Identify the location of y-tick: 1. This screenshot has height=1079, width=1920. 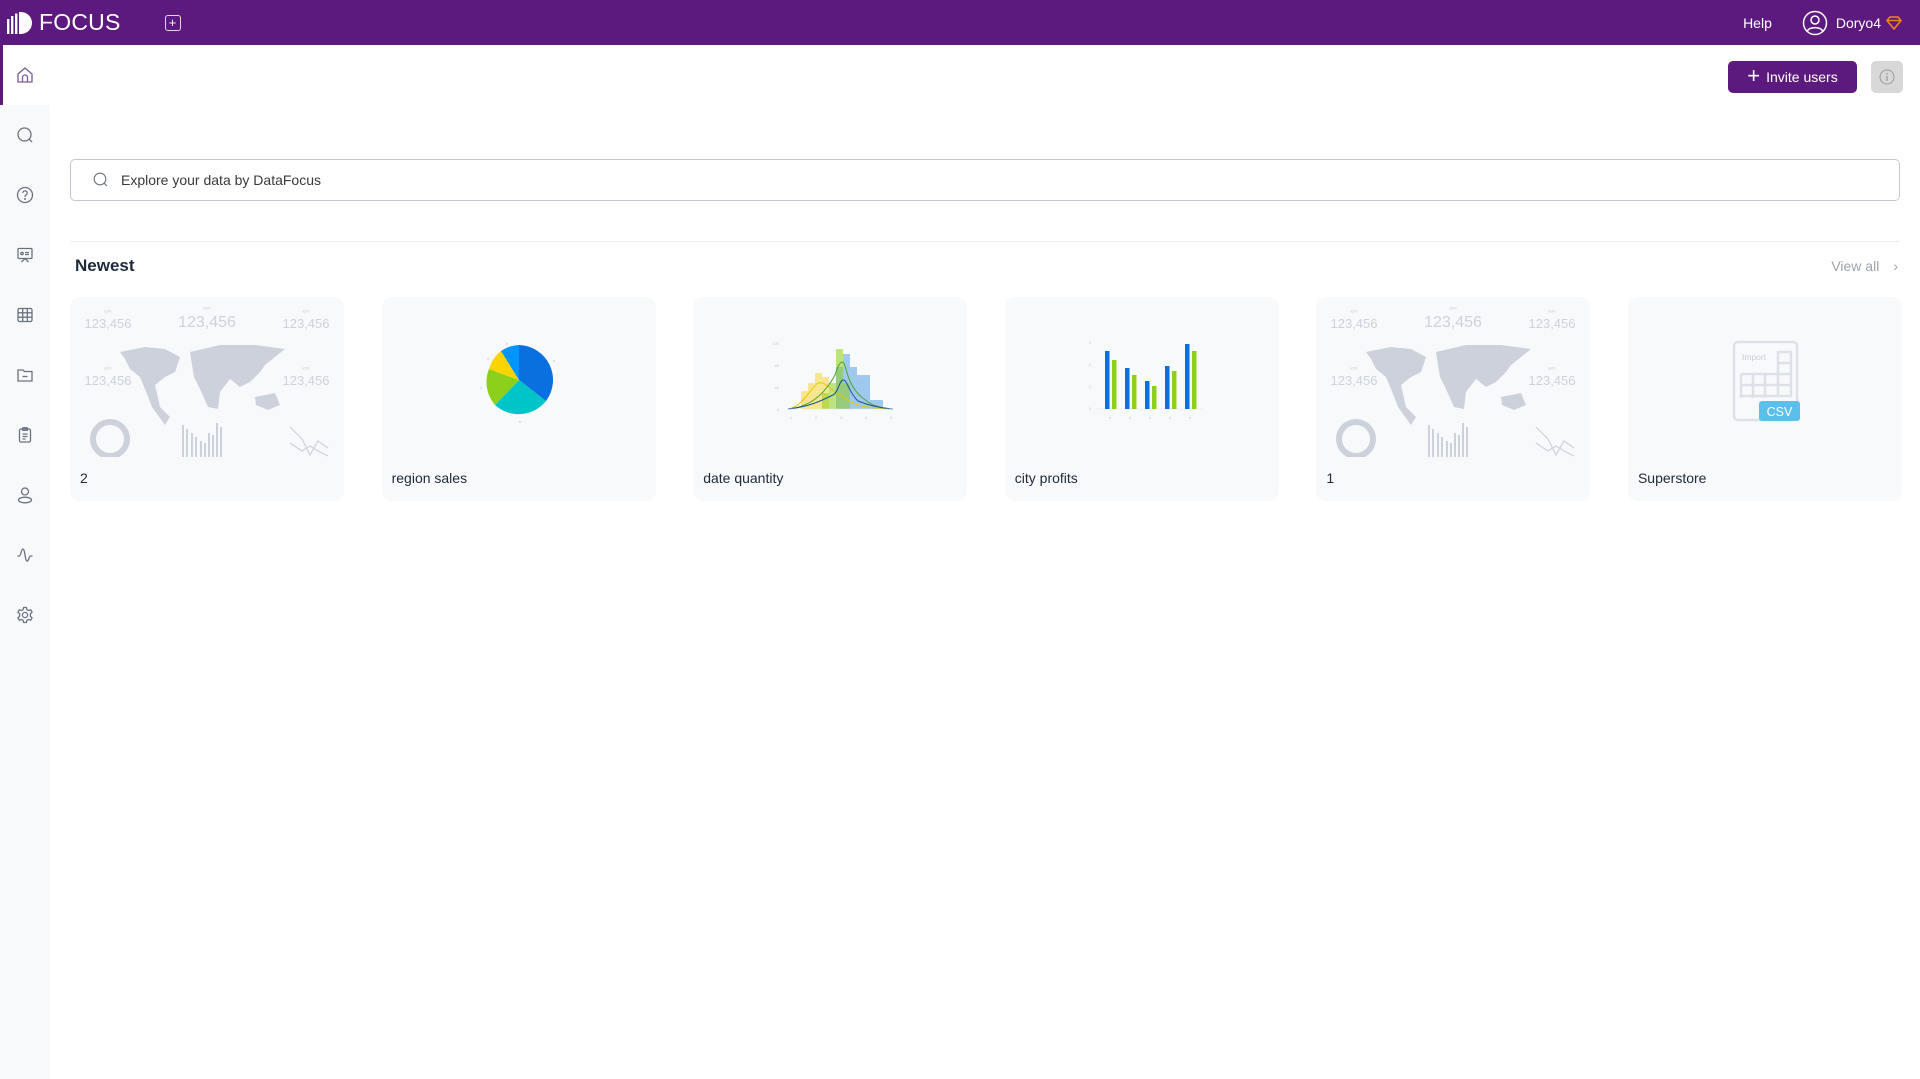
(1090, 386).